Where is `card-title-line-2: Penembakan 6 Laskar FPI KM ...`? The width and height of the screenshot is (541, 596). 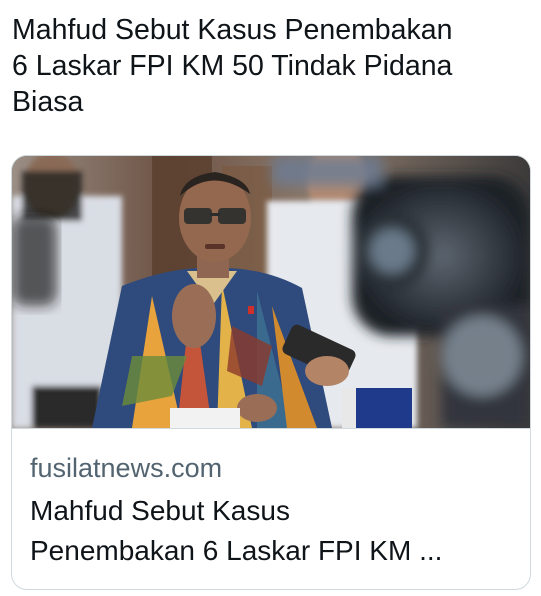 card-title-line-2: Penembakan 6 Laskar FPI KM ... is located at coordinates (236, 550).